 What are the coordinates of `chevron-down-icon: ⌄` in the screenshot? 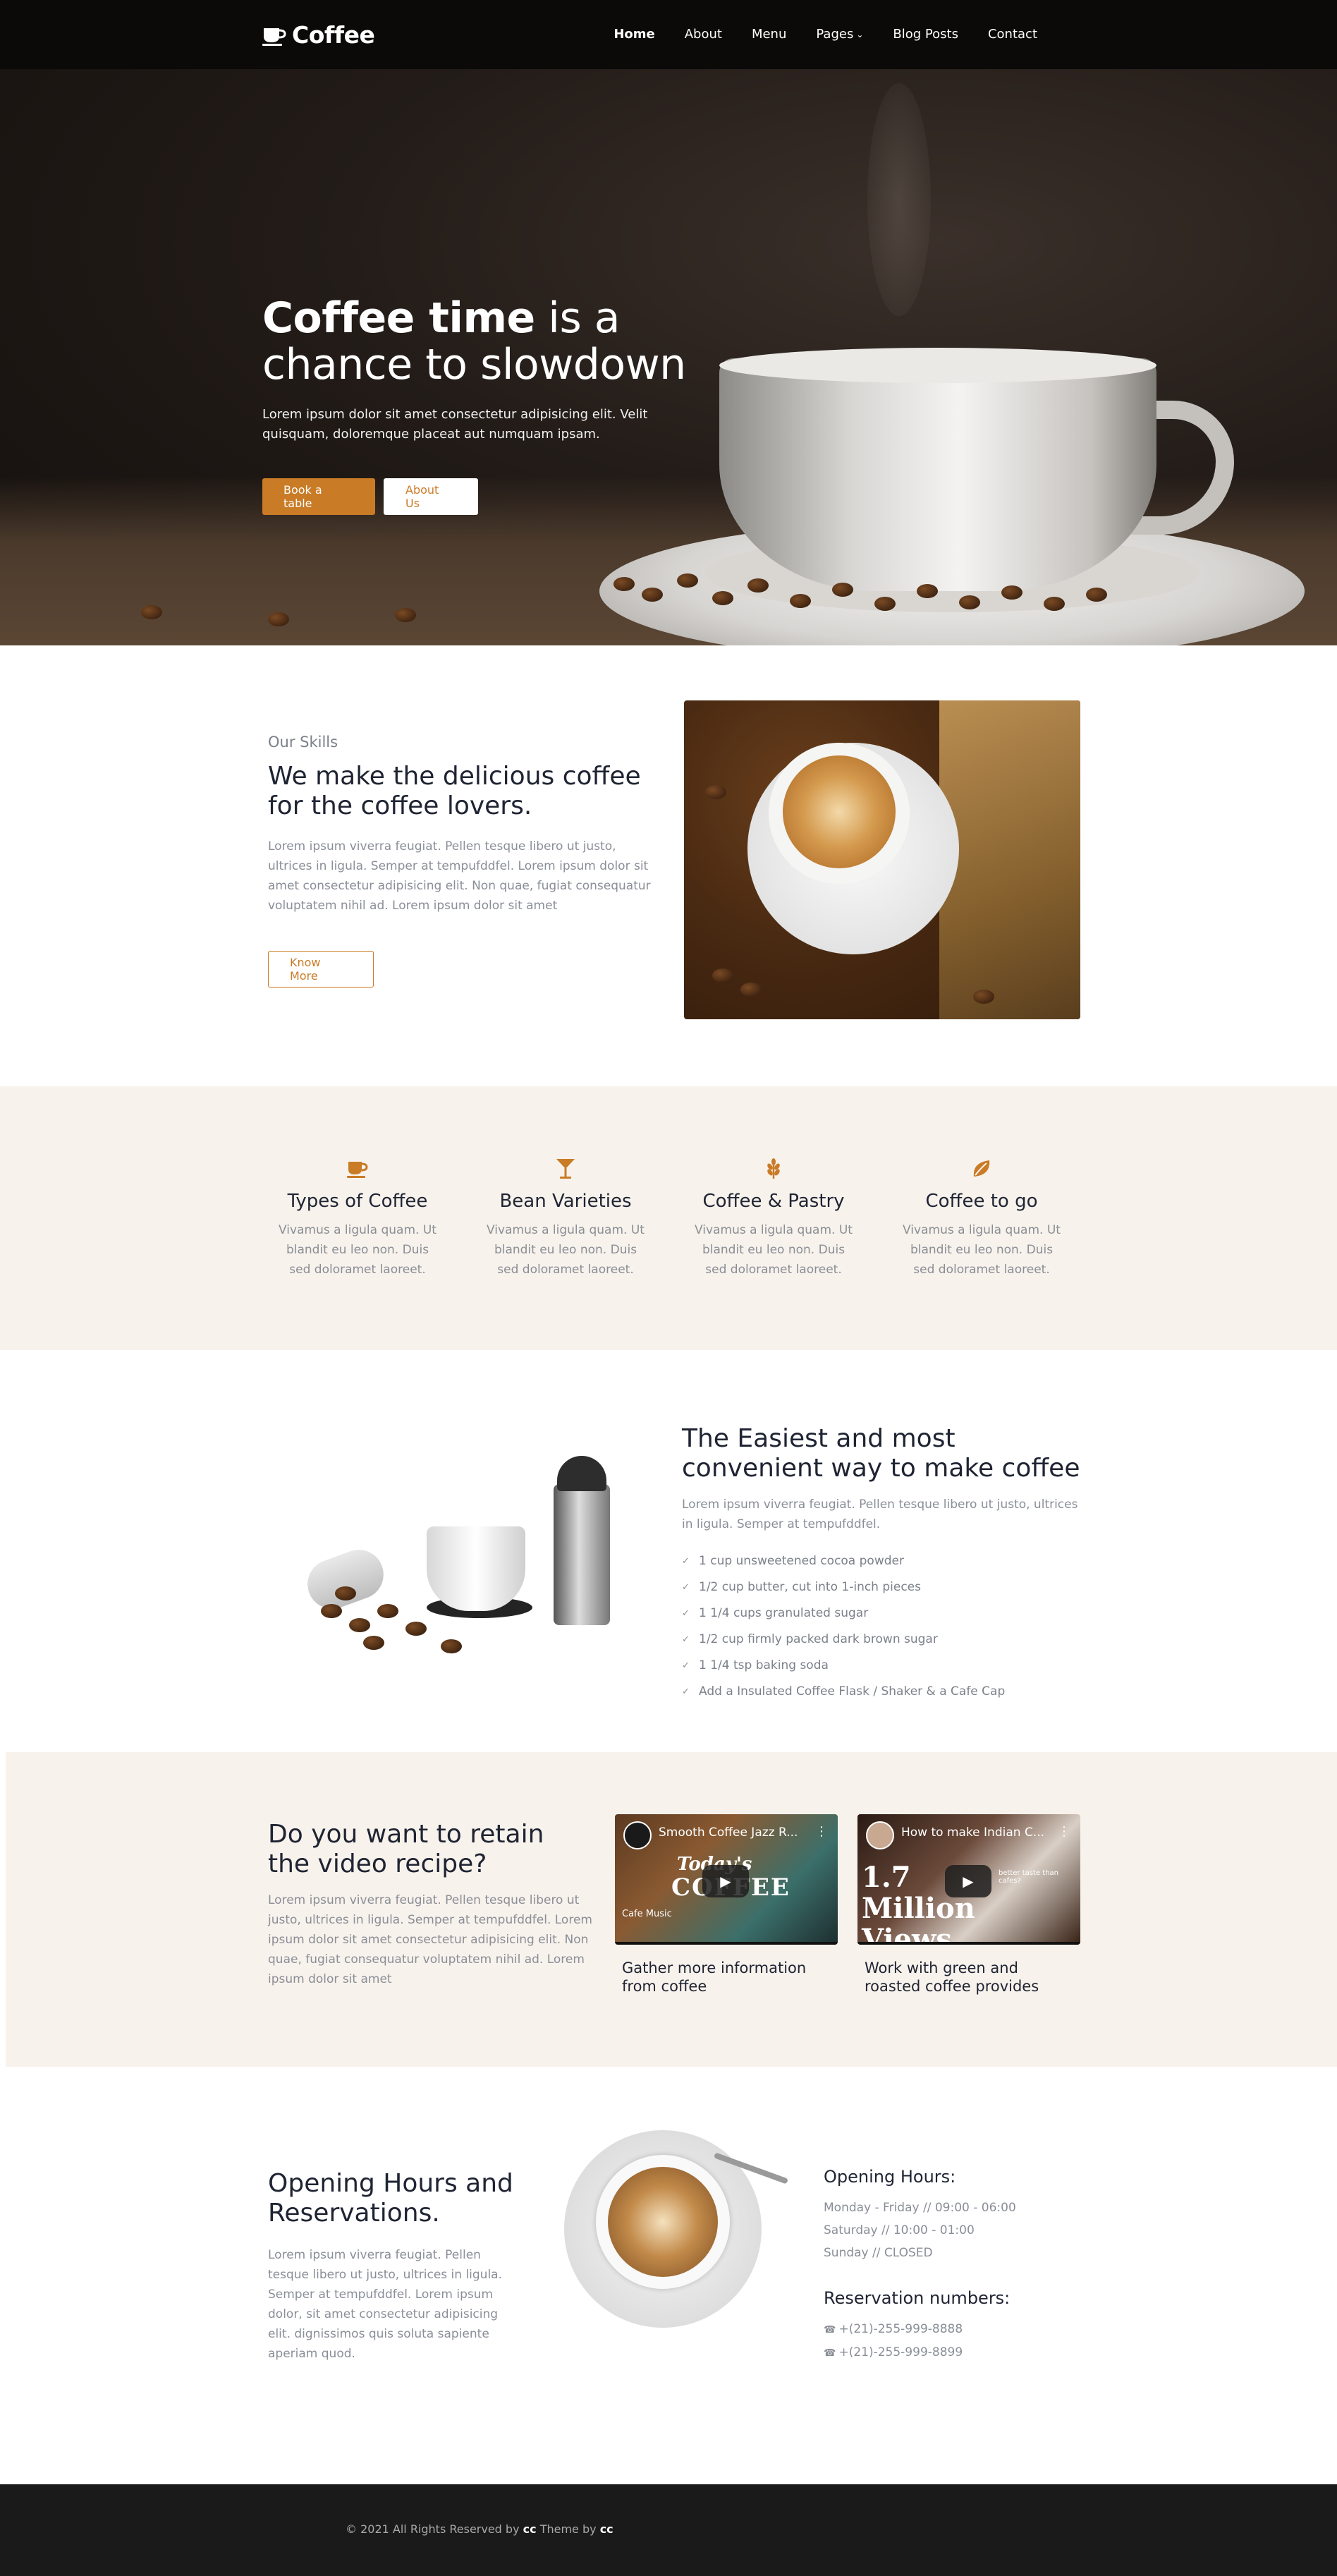 It's located at (860, 34).